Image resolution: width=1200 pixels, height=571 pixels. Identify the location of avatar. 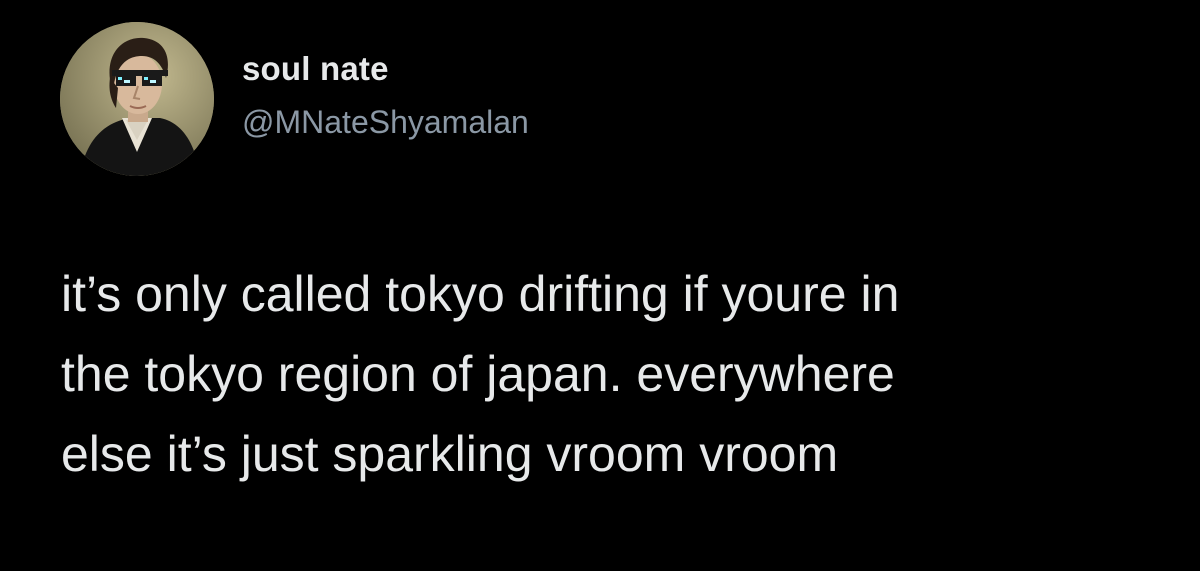
(137, 99).